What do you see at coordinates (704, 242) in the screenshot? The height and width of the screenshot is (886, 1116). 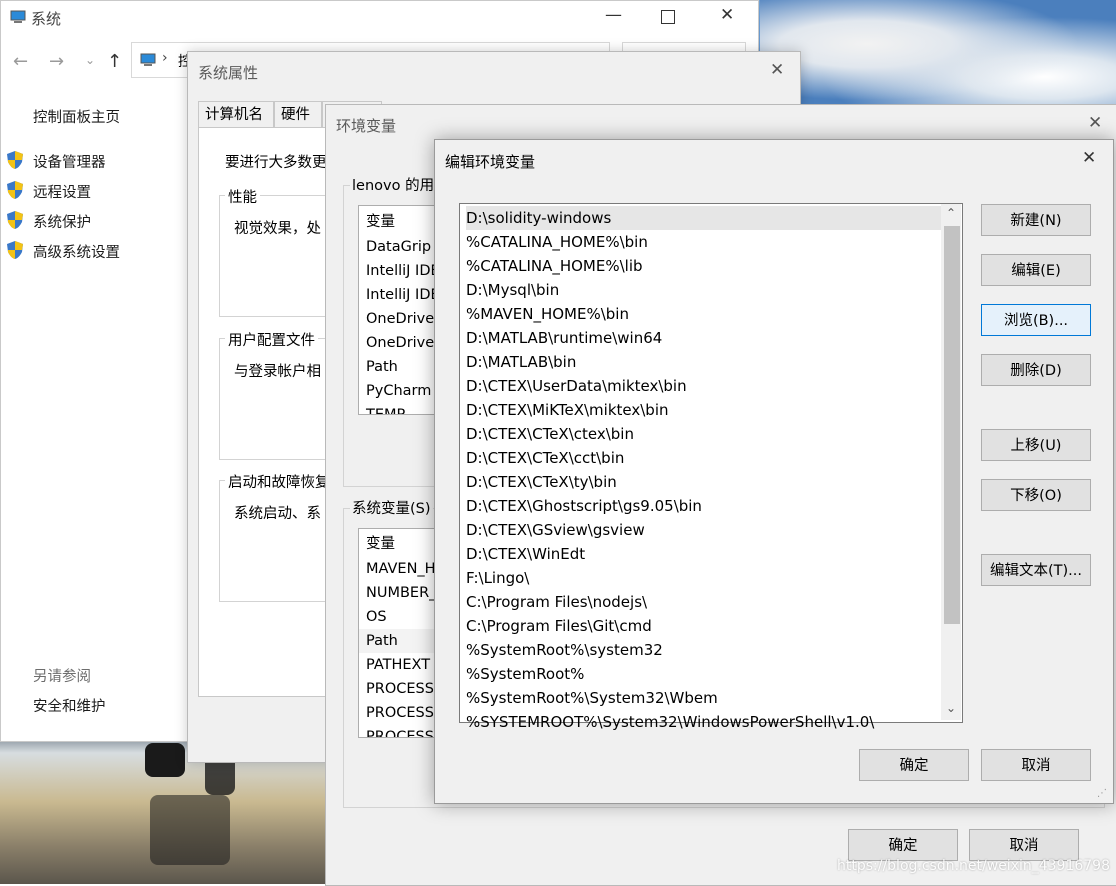 I see `path-item: %CATALINA_HOME%\bin` at bounding box center [704, 242].